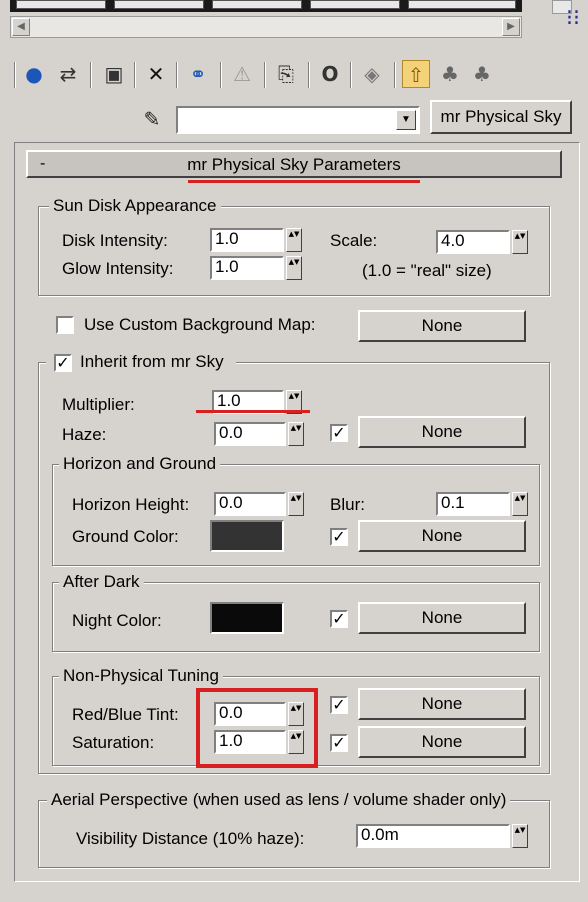  What do you see at coordinates (442, 704) in the screenshot?
I see `tint-map-button: None` at bounding box center [442, 704].